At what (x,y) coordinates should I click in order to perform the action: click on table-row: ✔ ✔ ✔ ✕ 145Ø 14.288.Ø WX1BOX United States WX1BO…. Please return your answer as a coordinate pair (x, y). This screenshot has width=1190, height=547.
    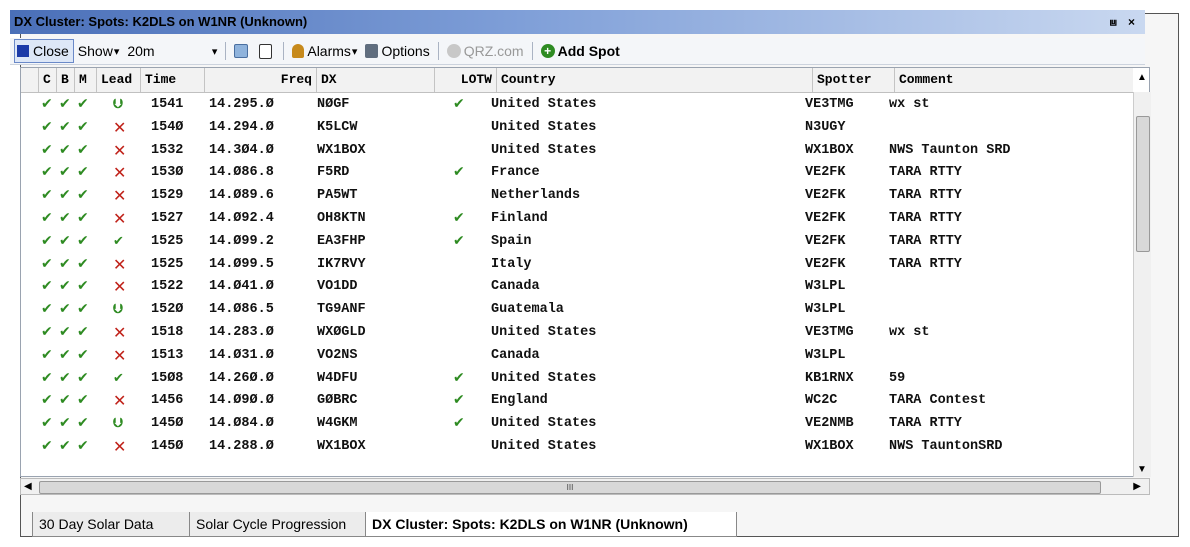
    Looking at the image, I should click on (577, 446).